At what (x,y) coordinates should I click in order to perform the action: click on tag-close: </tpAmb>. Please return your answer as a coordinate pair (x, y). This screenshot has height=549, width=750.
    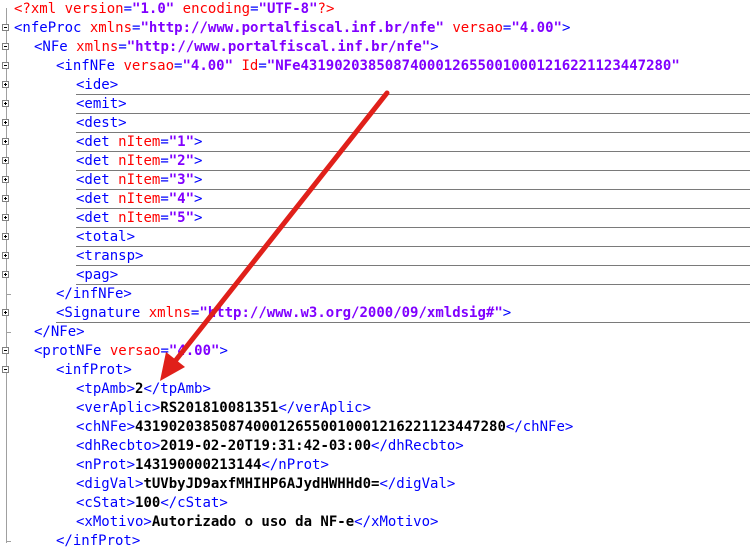
    Looking at the image, I should click on (177, 389).